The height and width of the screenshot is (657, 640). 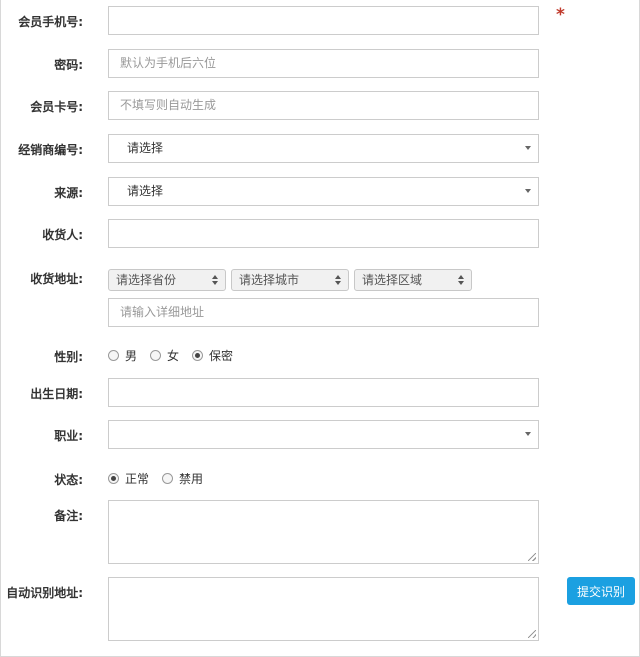 I want to click on password-input: 默认为手机后六位, so click(x=323, y=63).